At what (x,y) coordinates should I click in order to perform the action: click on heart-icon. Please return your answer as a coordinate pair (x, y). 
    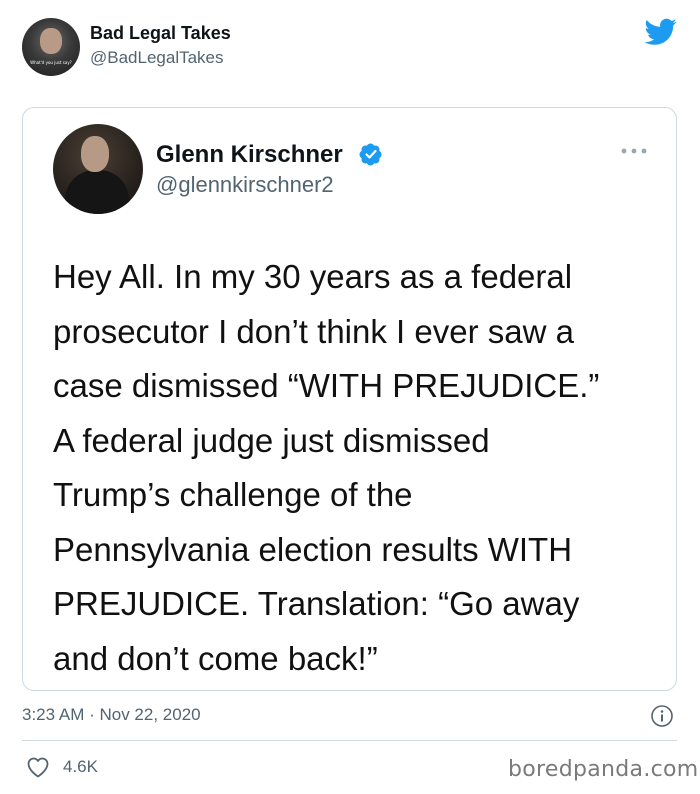
    Looking at the image, I should click on (38, 767).